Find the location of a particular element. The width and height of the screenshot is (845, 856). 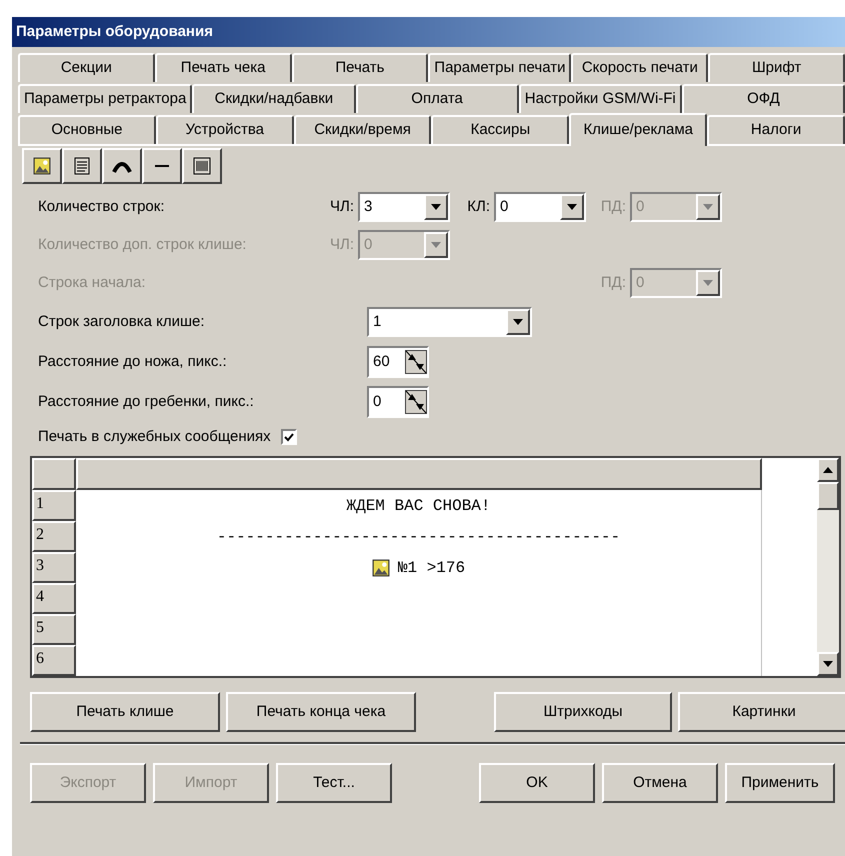

select-field: 1 is located at coordinates (449, 322).